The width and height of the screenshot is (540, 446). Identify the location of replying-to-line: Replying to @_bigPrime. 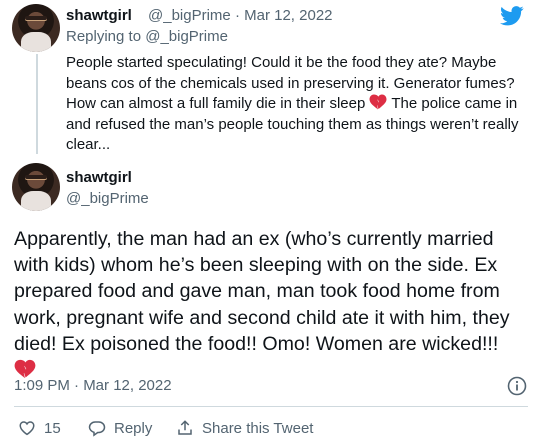
(147, 36).